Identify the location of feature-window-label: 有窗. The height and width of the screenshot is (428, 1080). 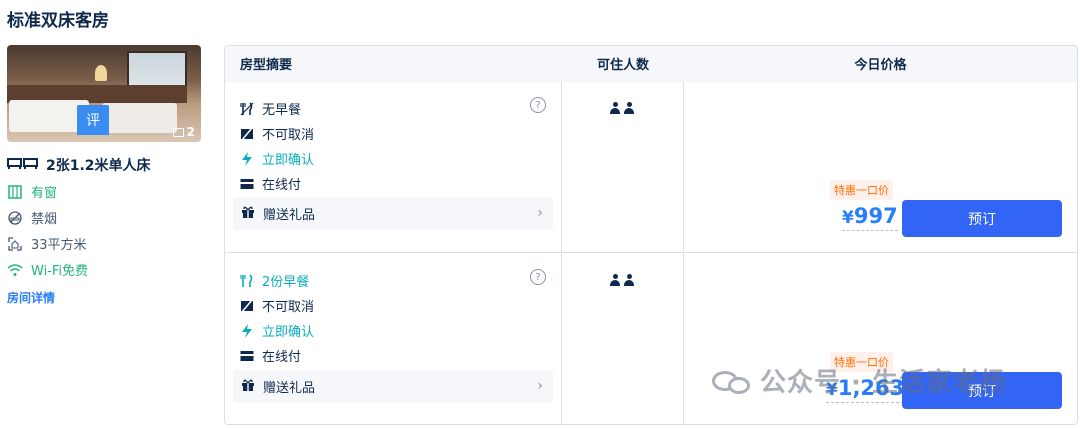
(44, 193).